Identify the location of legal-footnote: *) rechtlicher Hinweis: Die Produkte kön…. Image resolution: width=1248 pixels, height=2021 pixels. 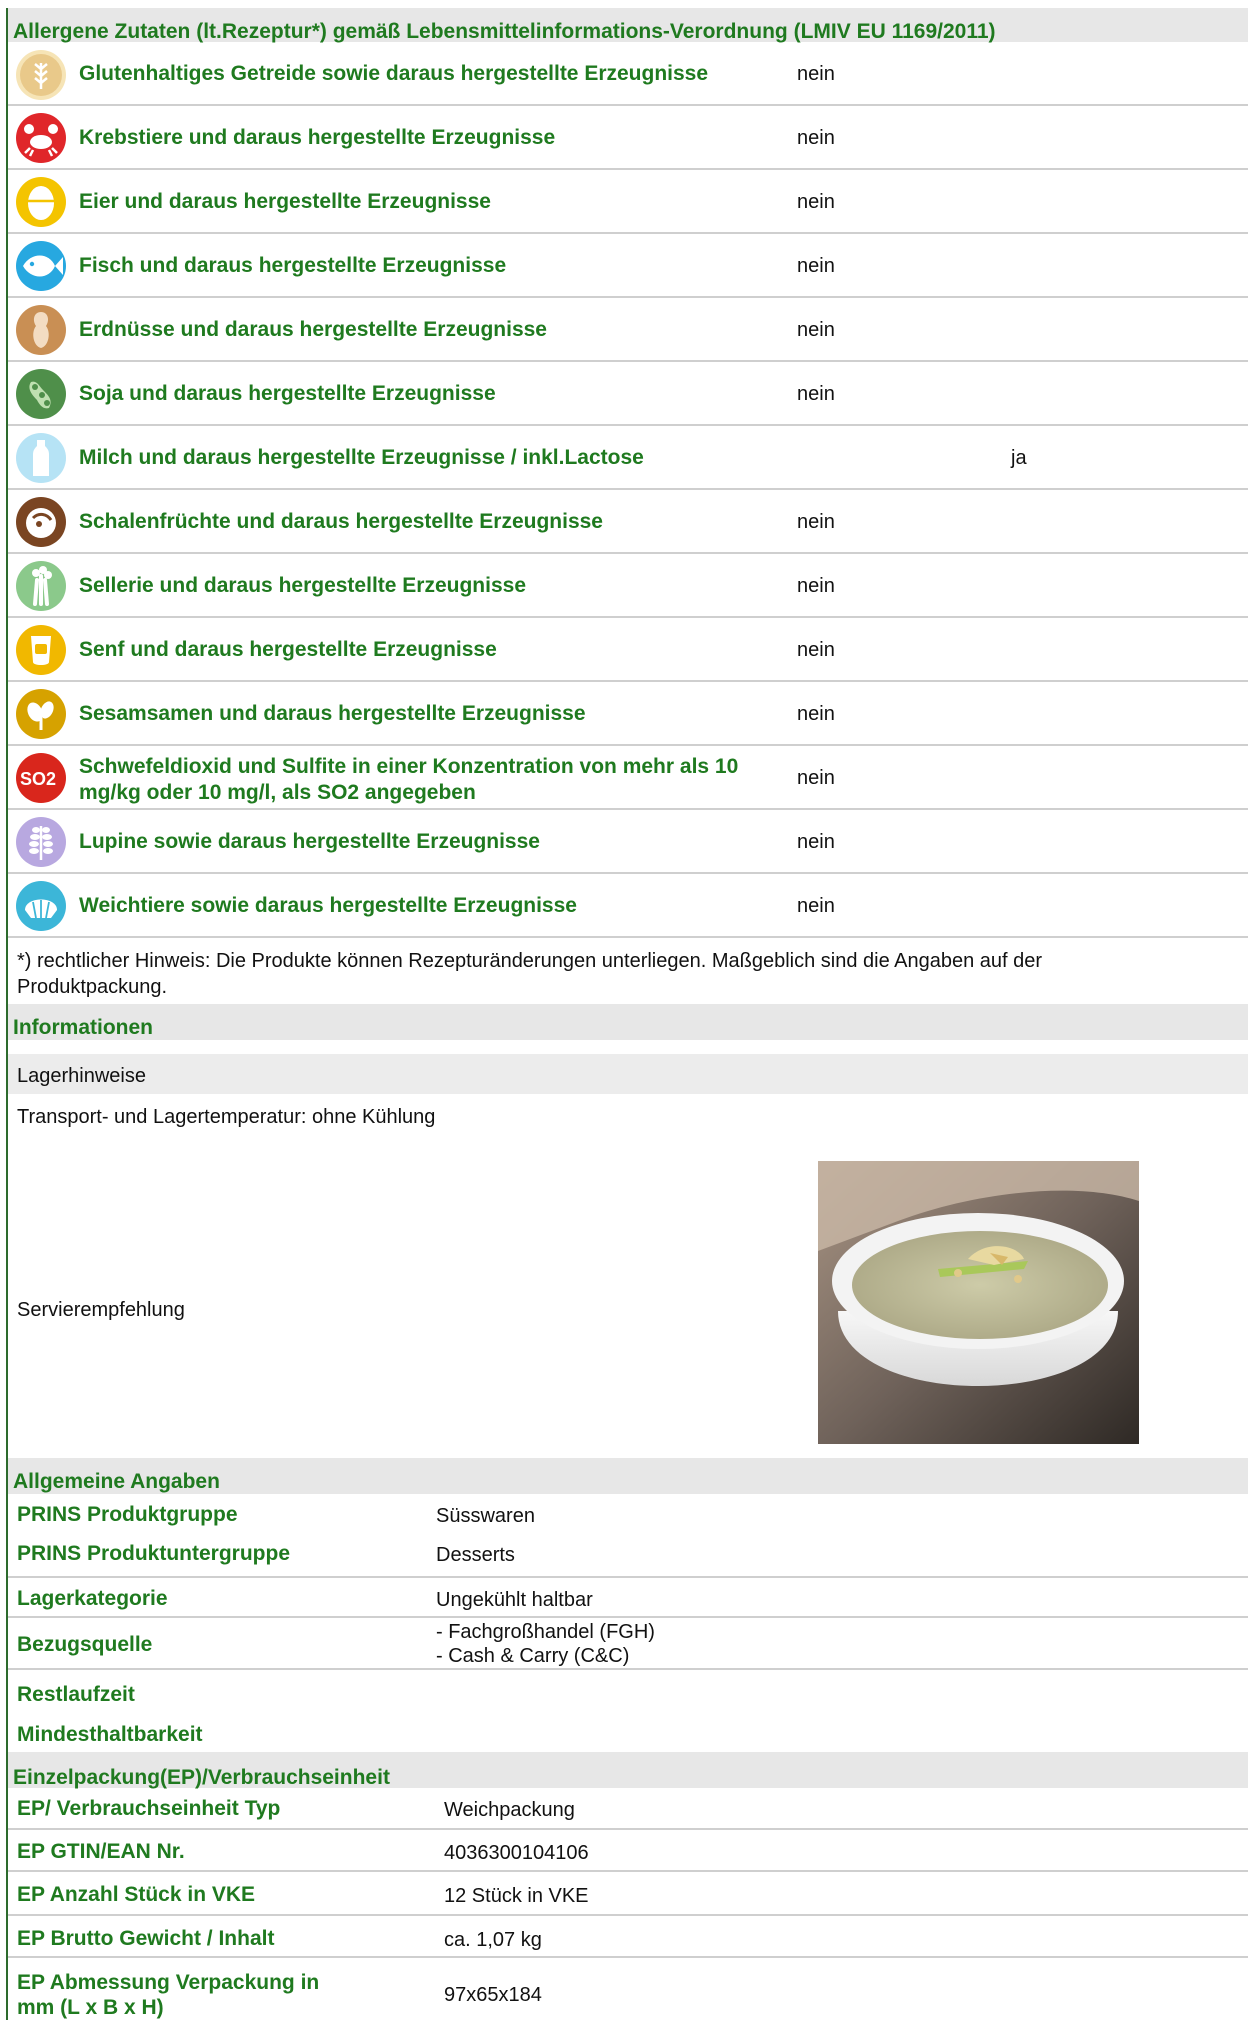
(530, 974).